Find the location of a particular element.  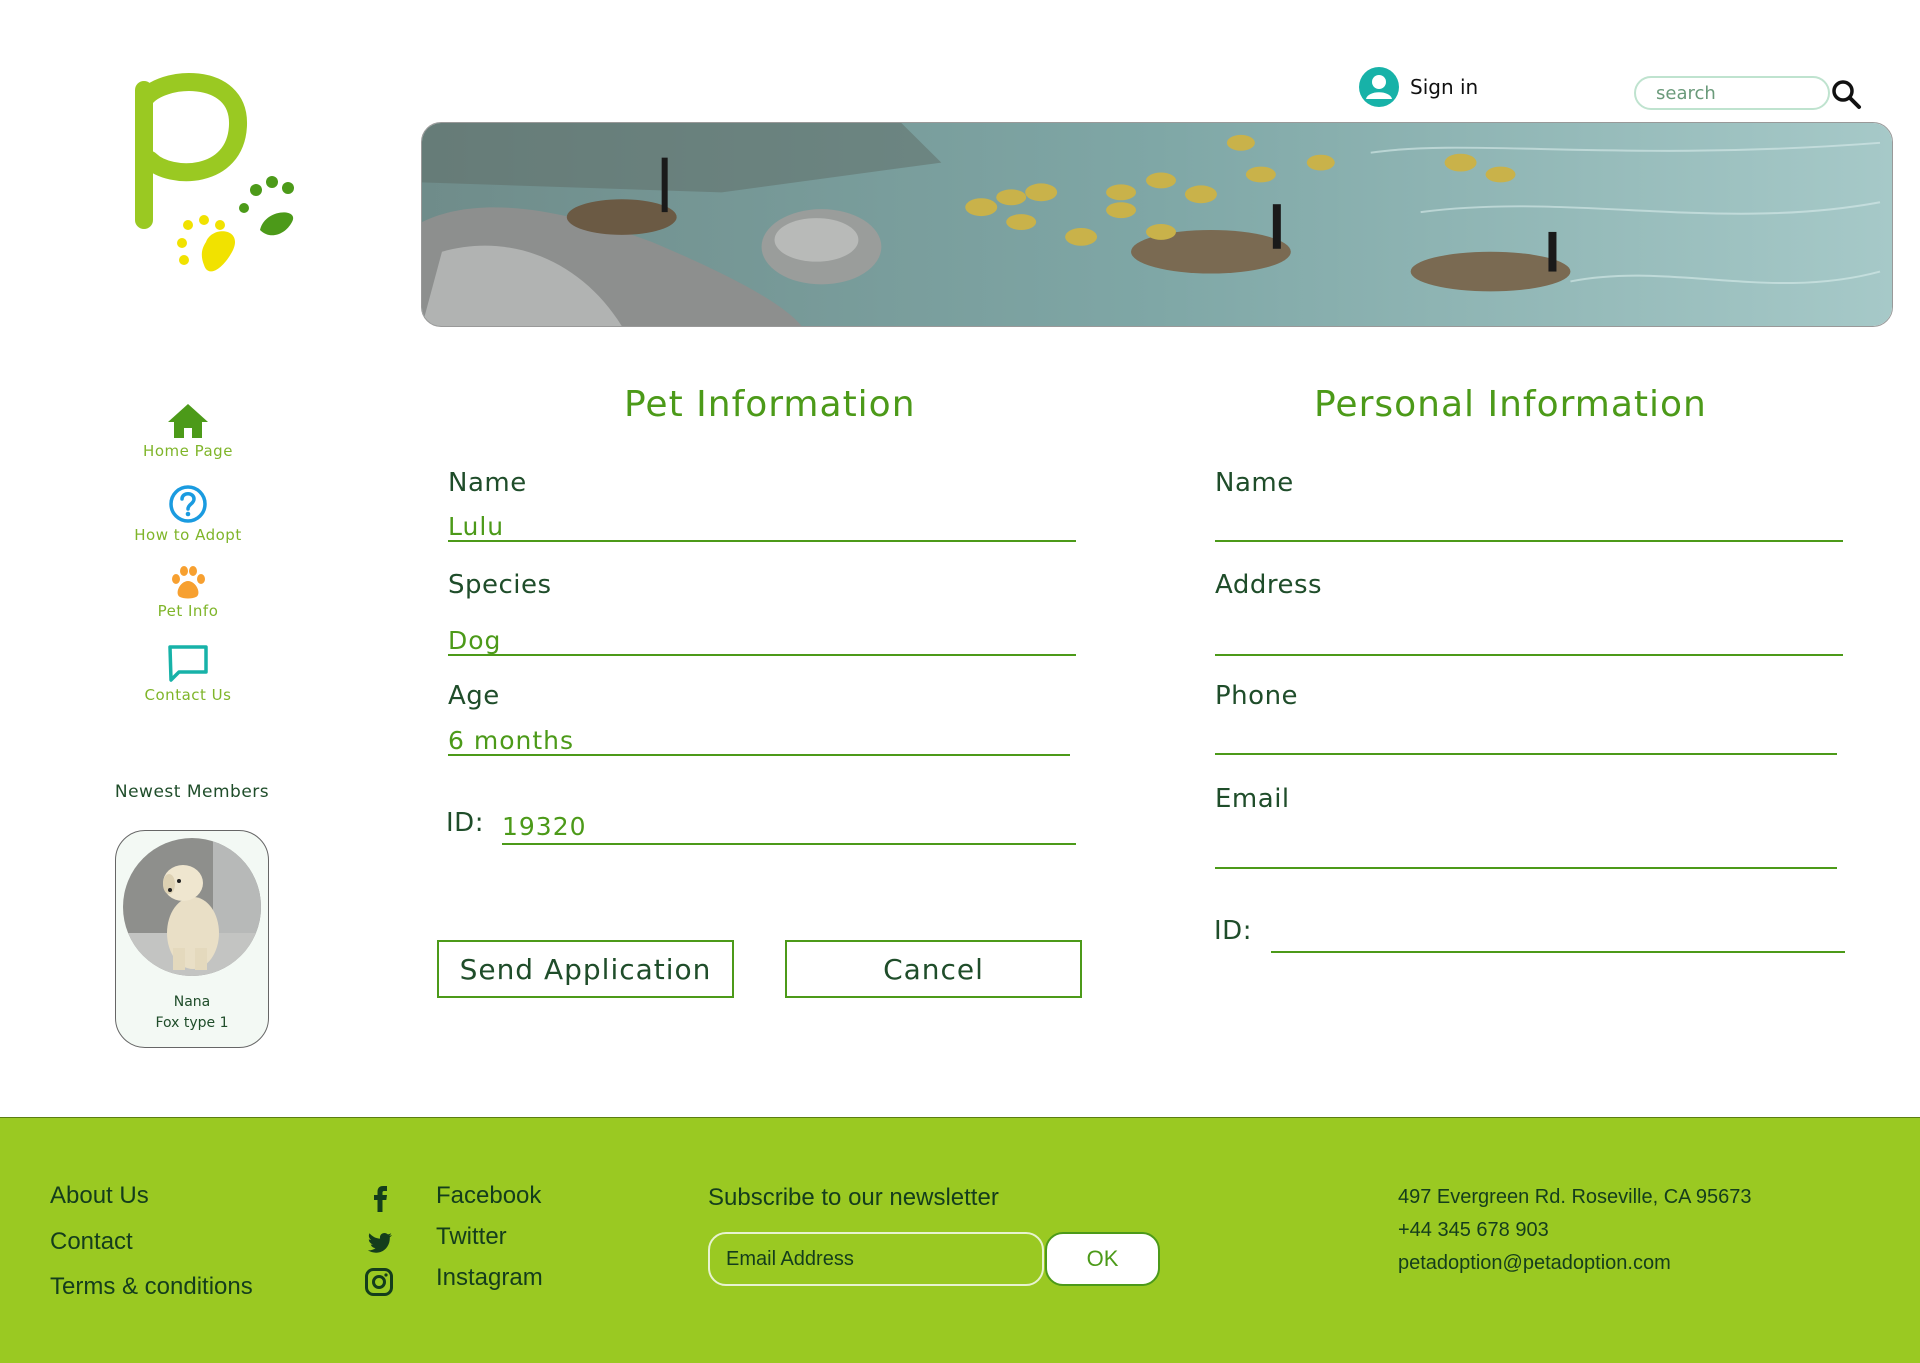

footer-link-contact: Contact is located at coordinates (91, 1242).